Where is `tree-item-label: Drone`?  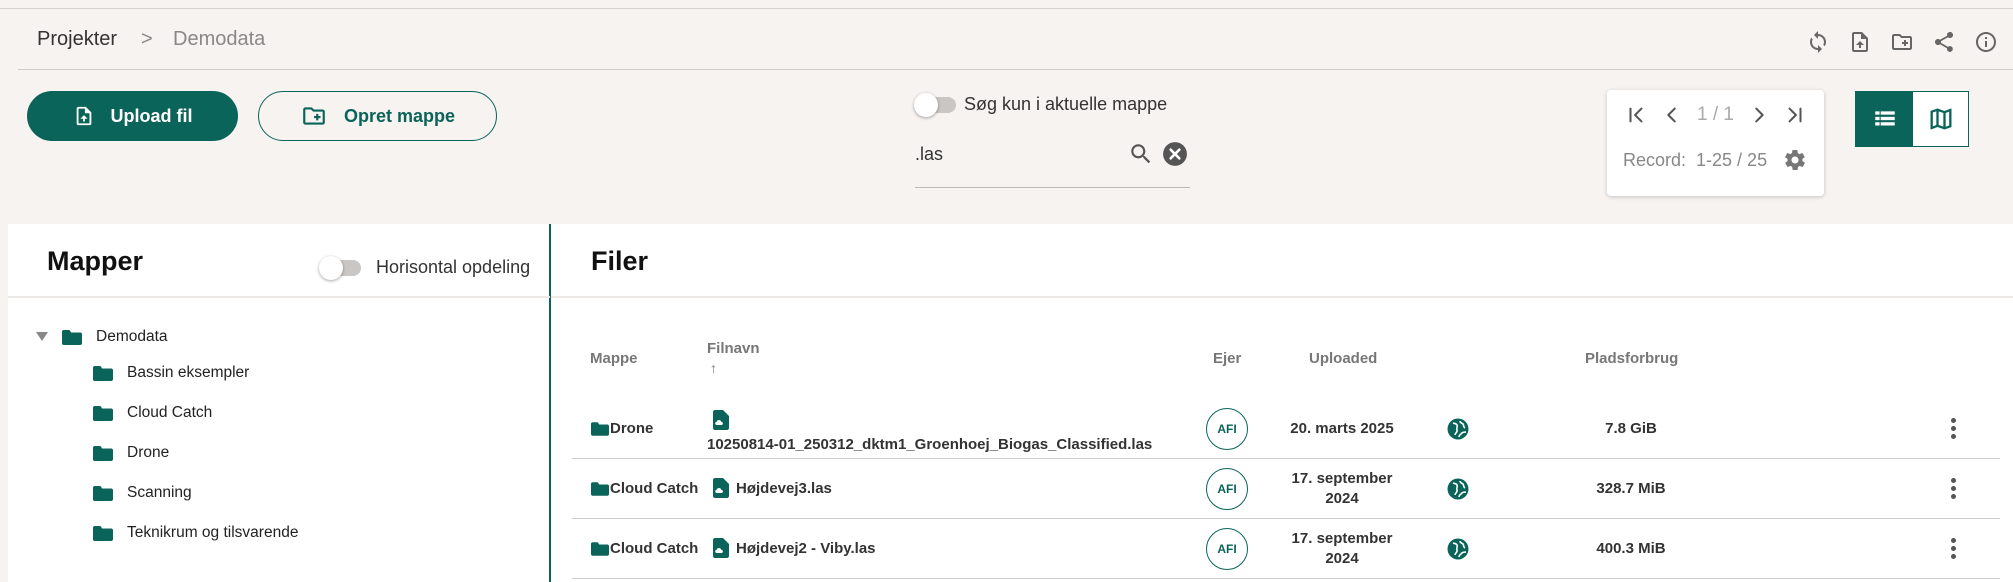 tree-item-label: Drone is located at coordinates (148, 452).